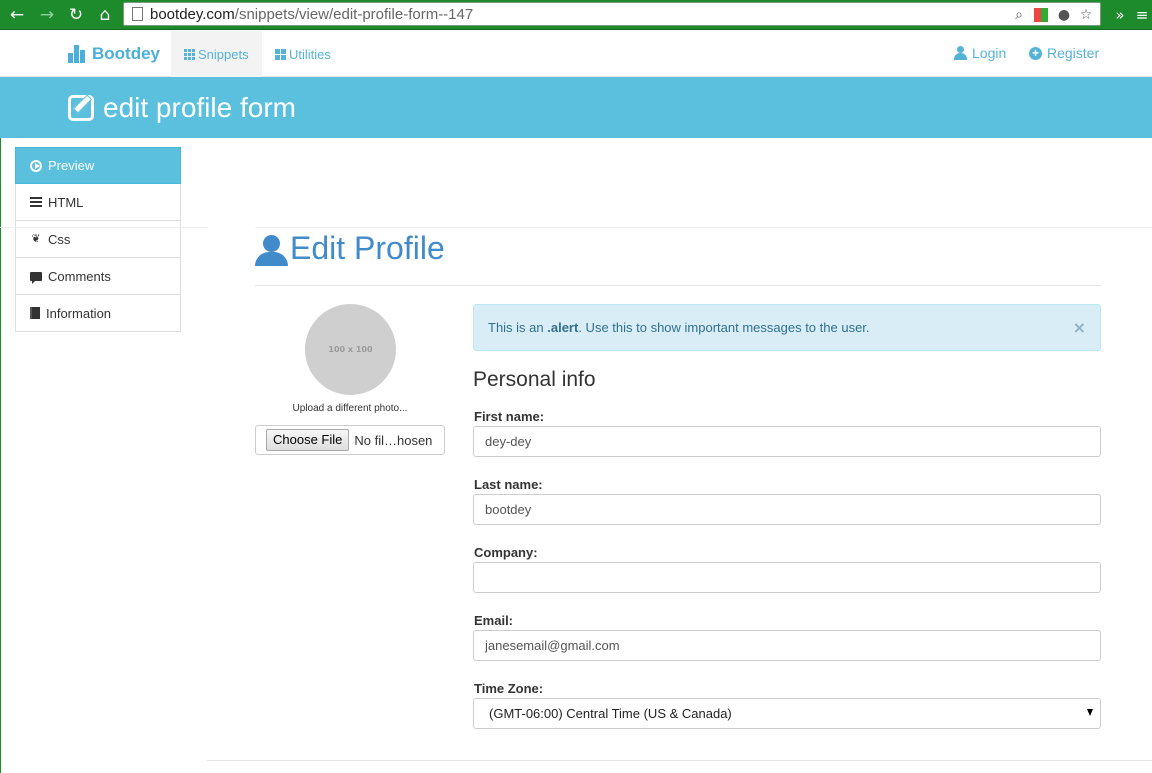 The height and width of the screenshot is (773, 1152). Describe the element at coordinates (494, 620) in the screenshot. I see `email-label: Email:` at that location.